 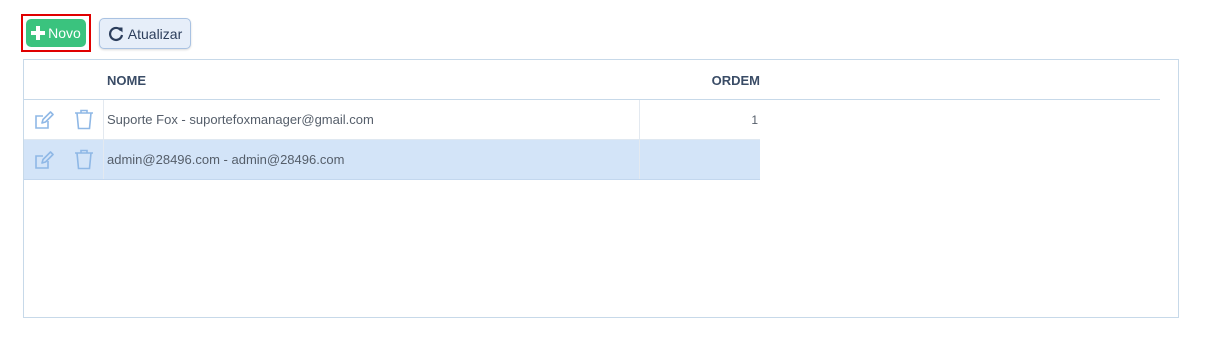 I want to click on grid-header: NOME ORDEM, so click(x=592, y=80).